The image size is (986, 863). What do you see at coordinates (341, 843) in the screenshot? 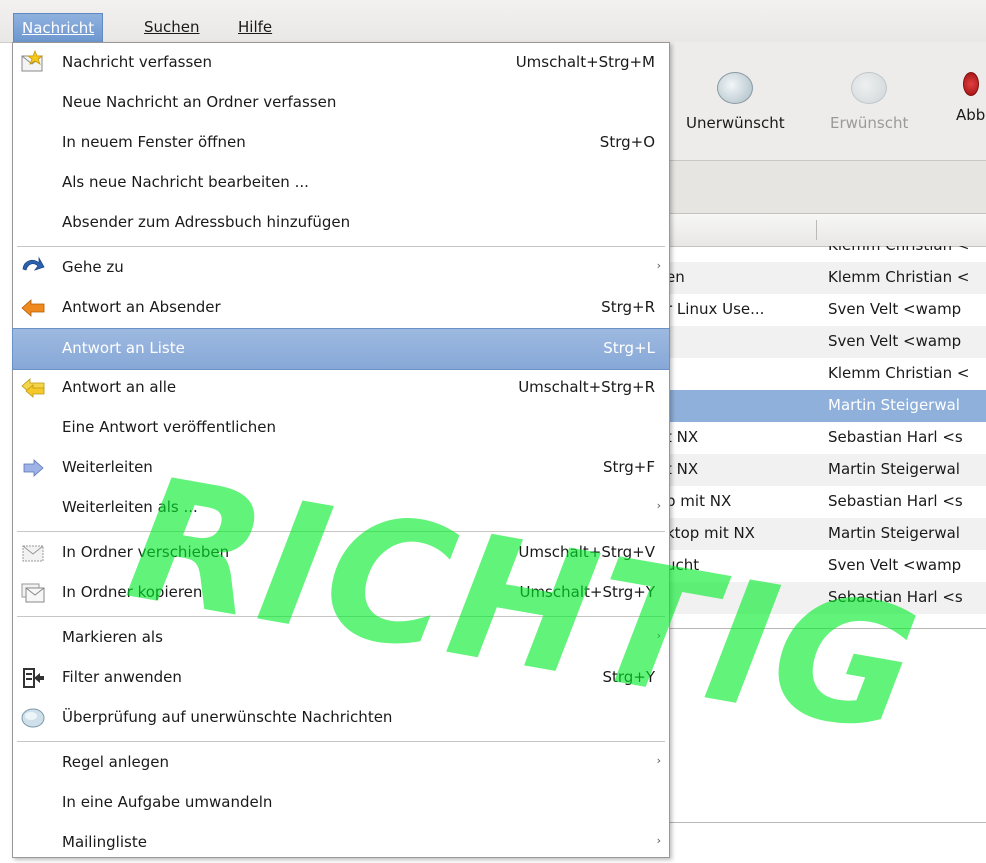
I see `menu-item-mailing-list: Mailingliste ›` at bounding box center [341, 843].